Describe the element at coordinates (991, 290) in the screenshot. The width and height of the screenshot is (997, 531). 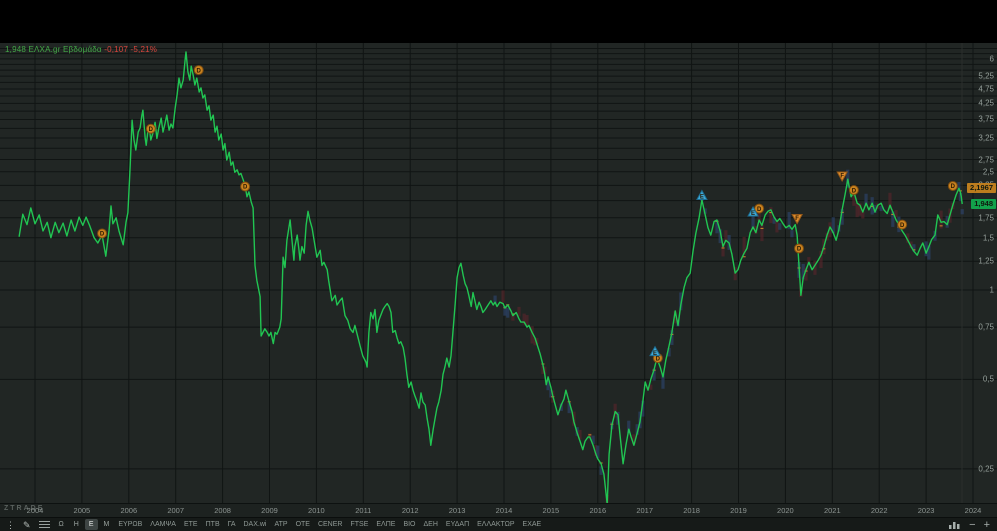
I see `price-axis-label: 1` at that location.